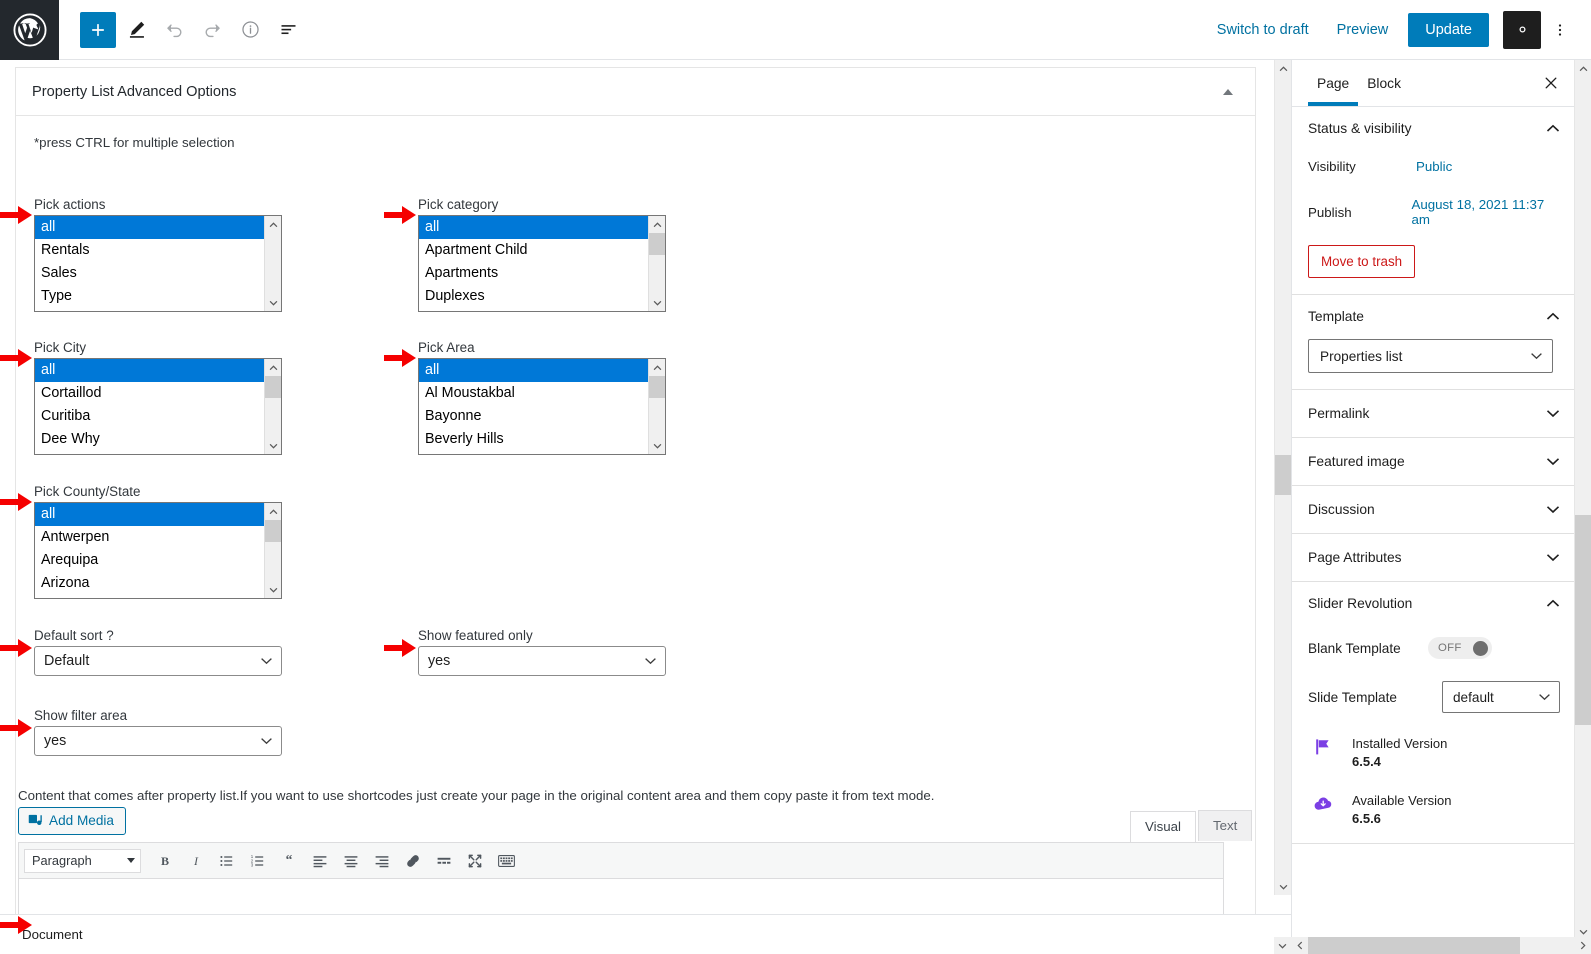  What do you see at coordinates (149, 273) in the screenshot?
I see `list-item: Sales` at bounding box center [149, 273].